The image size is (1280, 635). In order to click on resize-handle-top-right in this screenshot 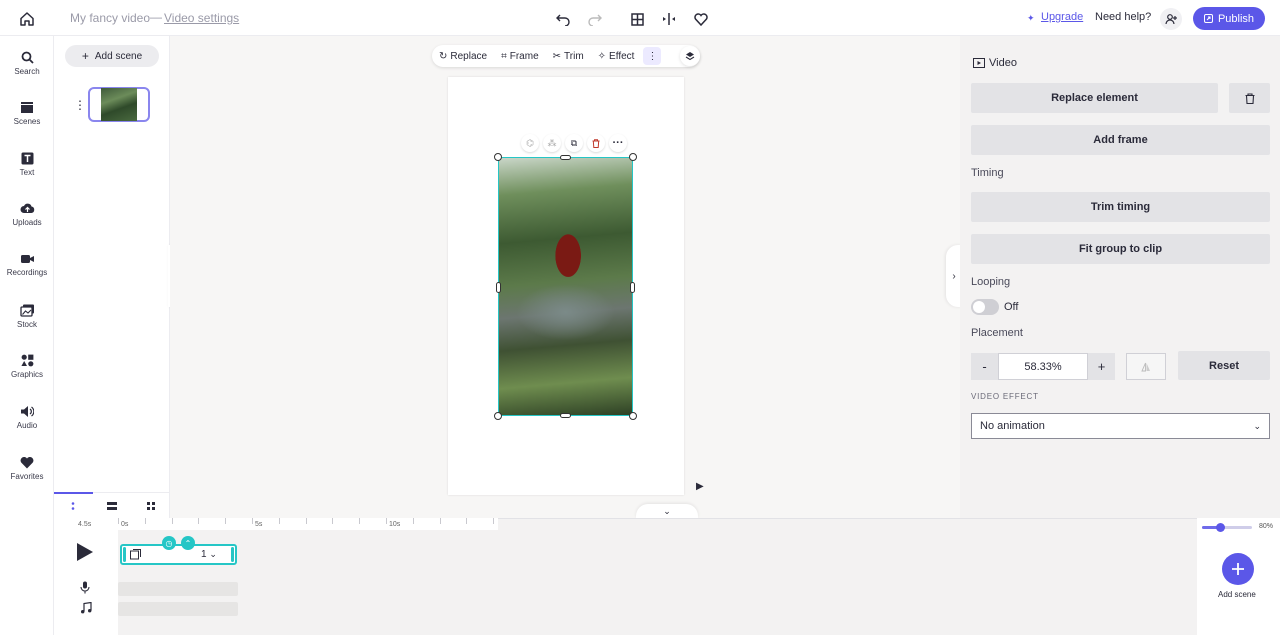, I will do `click(633, 157)`.